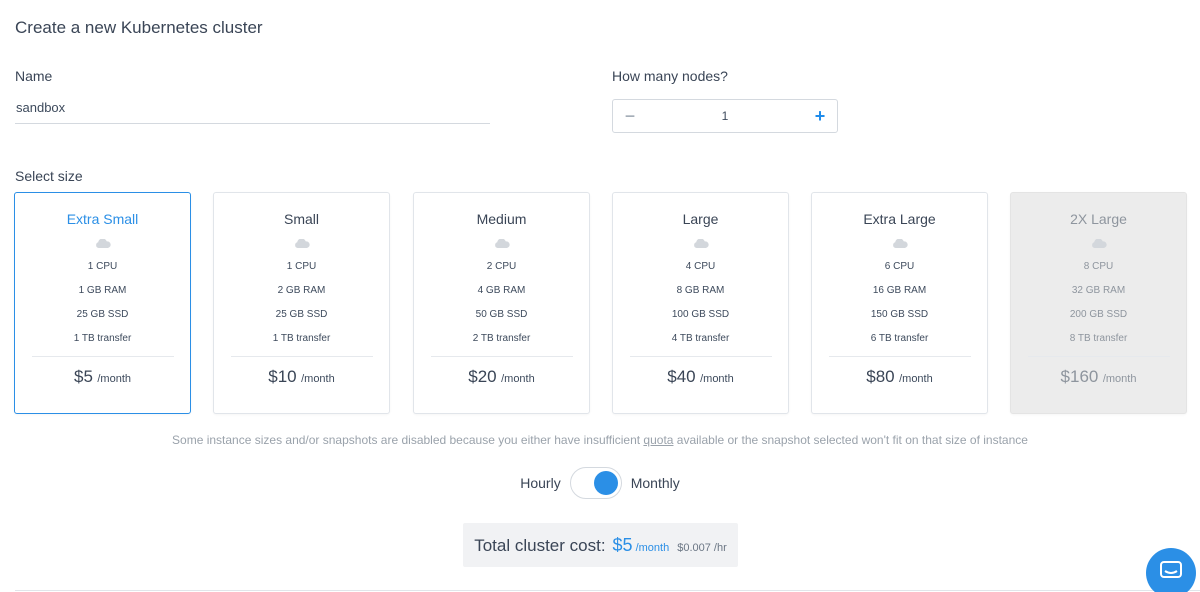 The width and height of the screenshot is (1200, 592). Describe the element at coordinates (652, 548) in the screenshot. I see `total-per: /month` at that location.